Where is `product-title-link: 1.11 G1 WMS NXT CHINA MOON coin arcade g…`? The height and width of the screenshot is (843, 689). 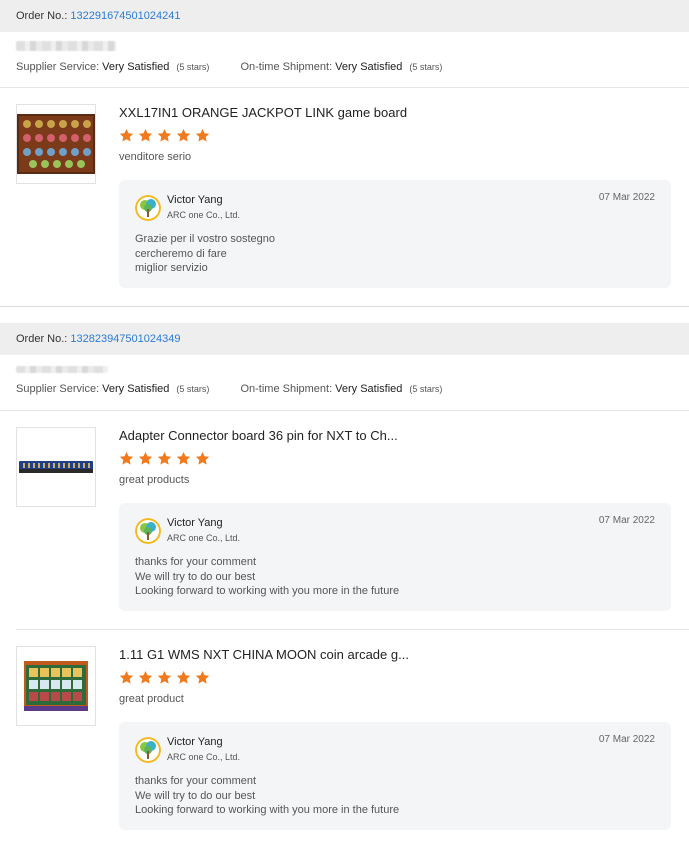 product-title-link: 1.11 G1 WMS NXT CHINA MOON coin arcade g… is located at coordinates (395, 655).